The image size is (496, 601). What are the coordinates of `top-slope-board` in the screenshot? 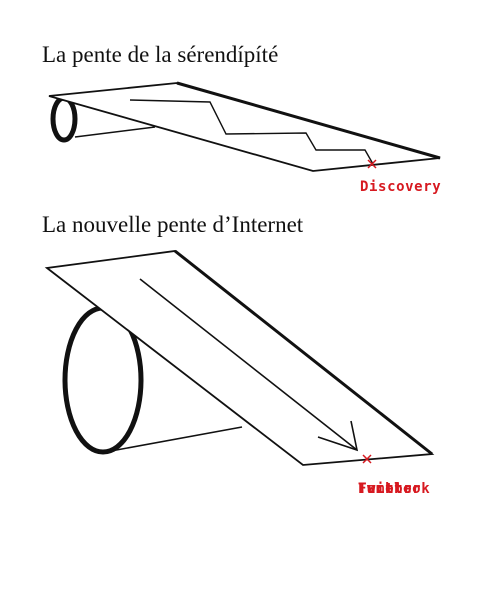 It's located at (244, 127).